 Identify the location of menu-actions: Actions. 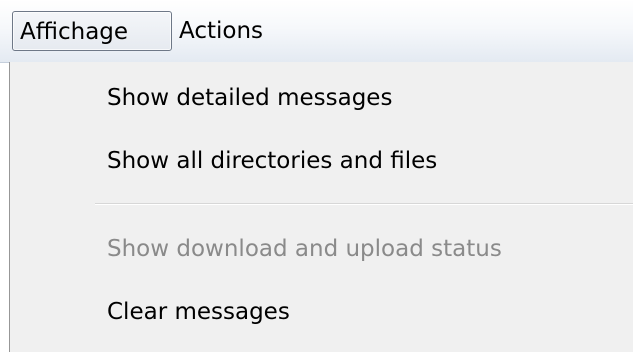
(221, 31).